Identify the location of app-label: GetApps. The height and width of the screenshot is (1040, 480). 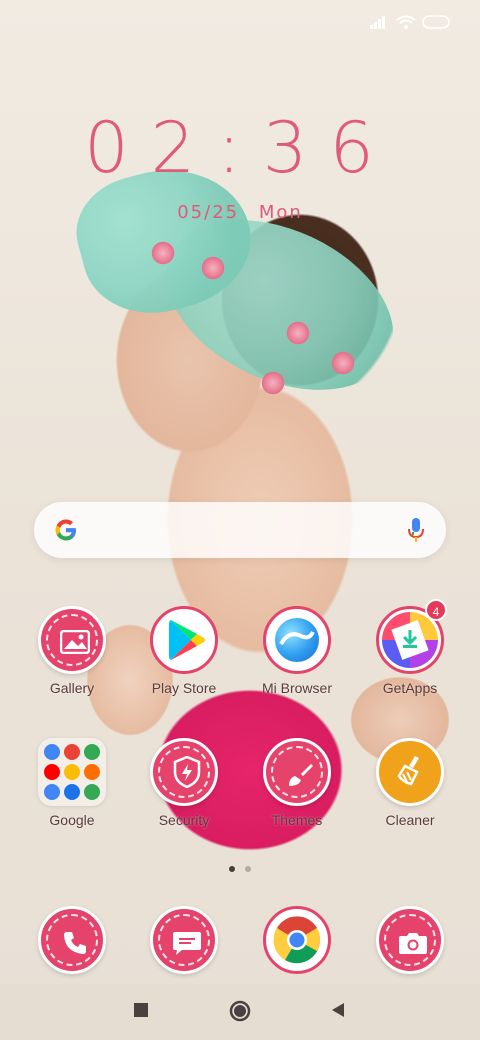
(410, 688).